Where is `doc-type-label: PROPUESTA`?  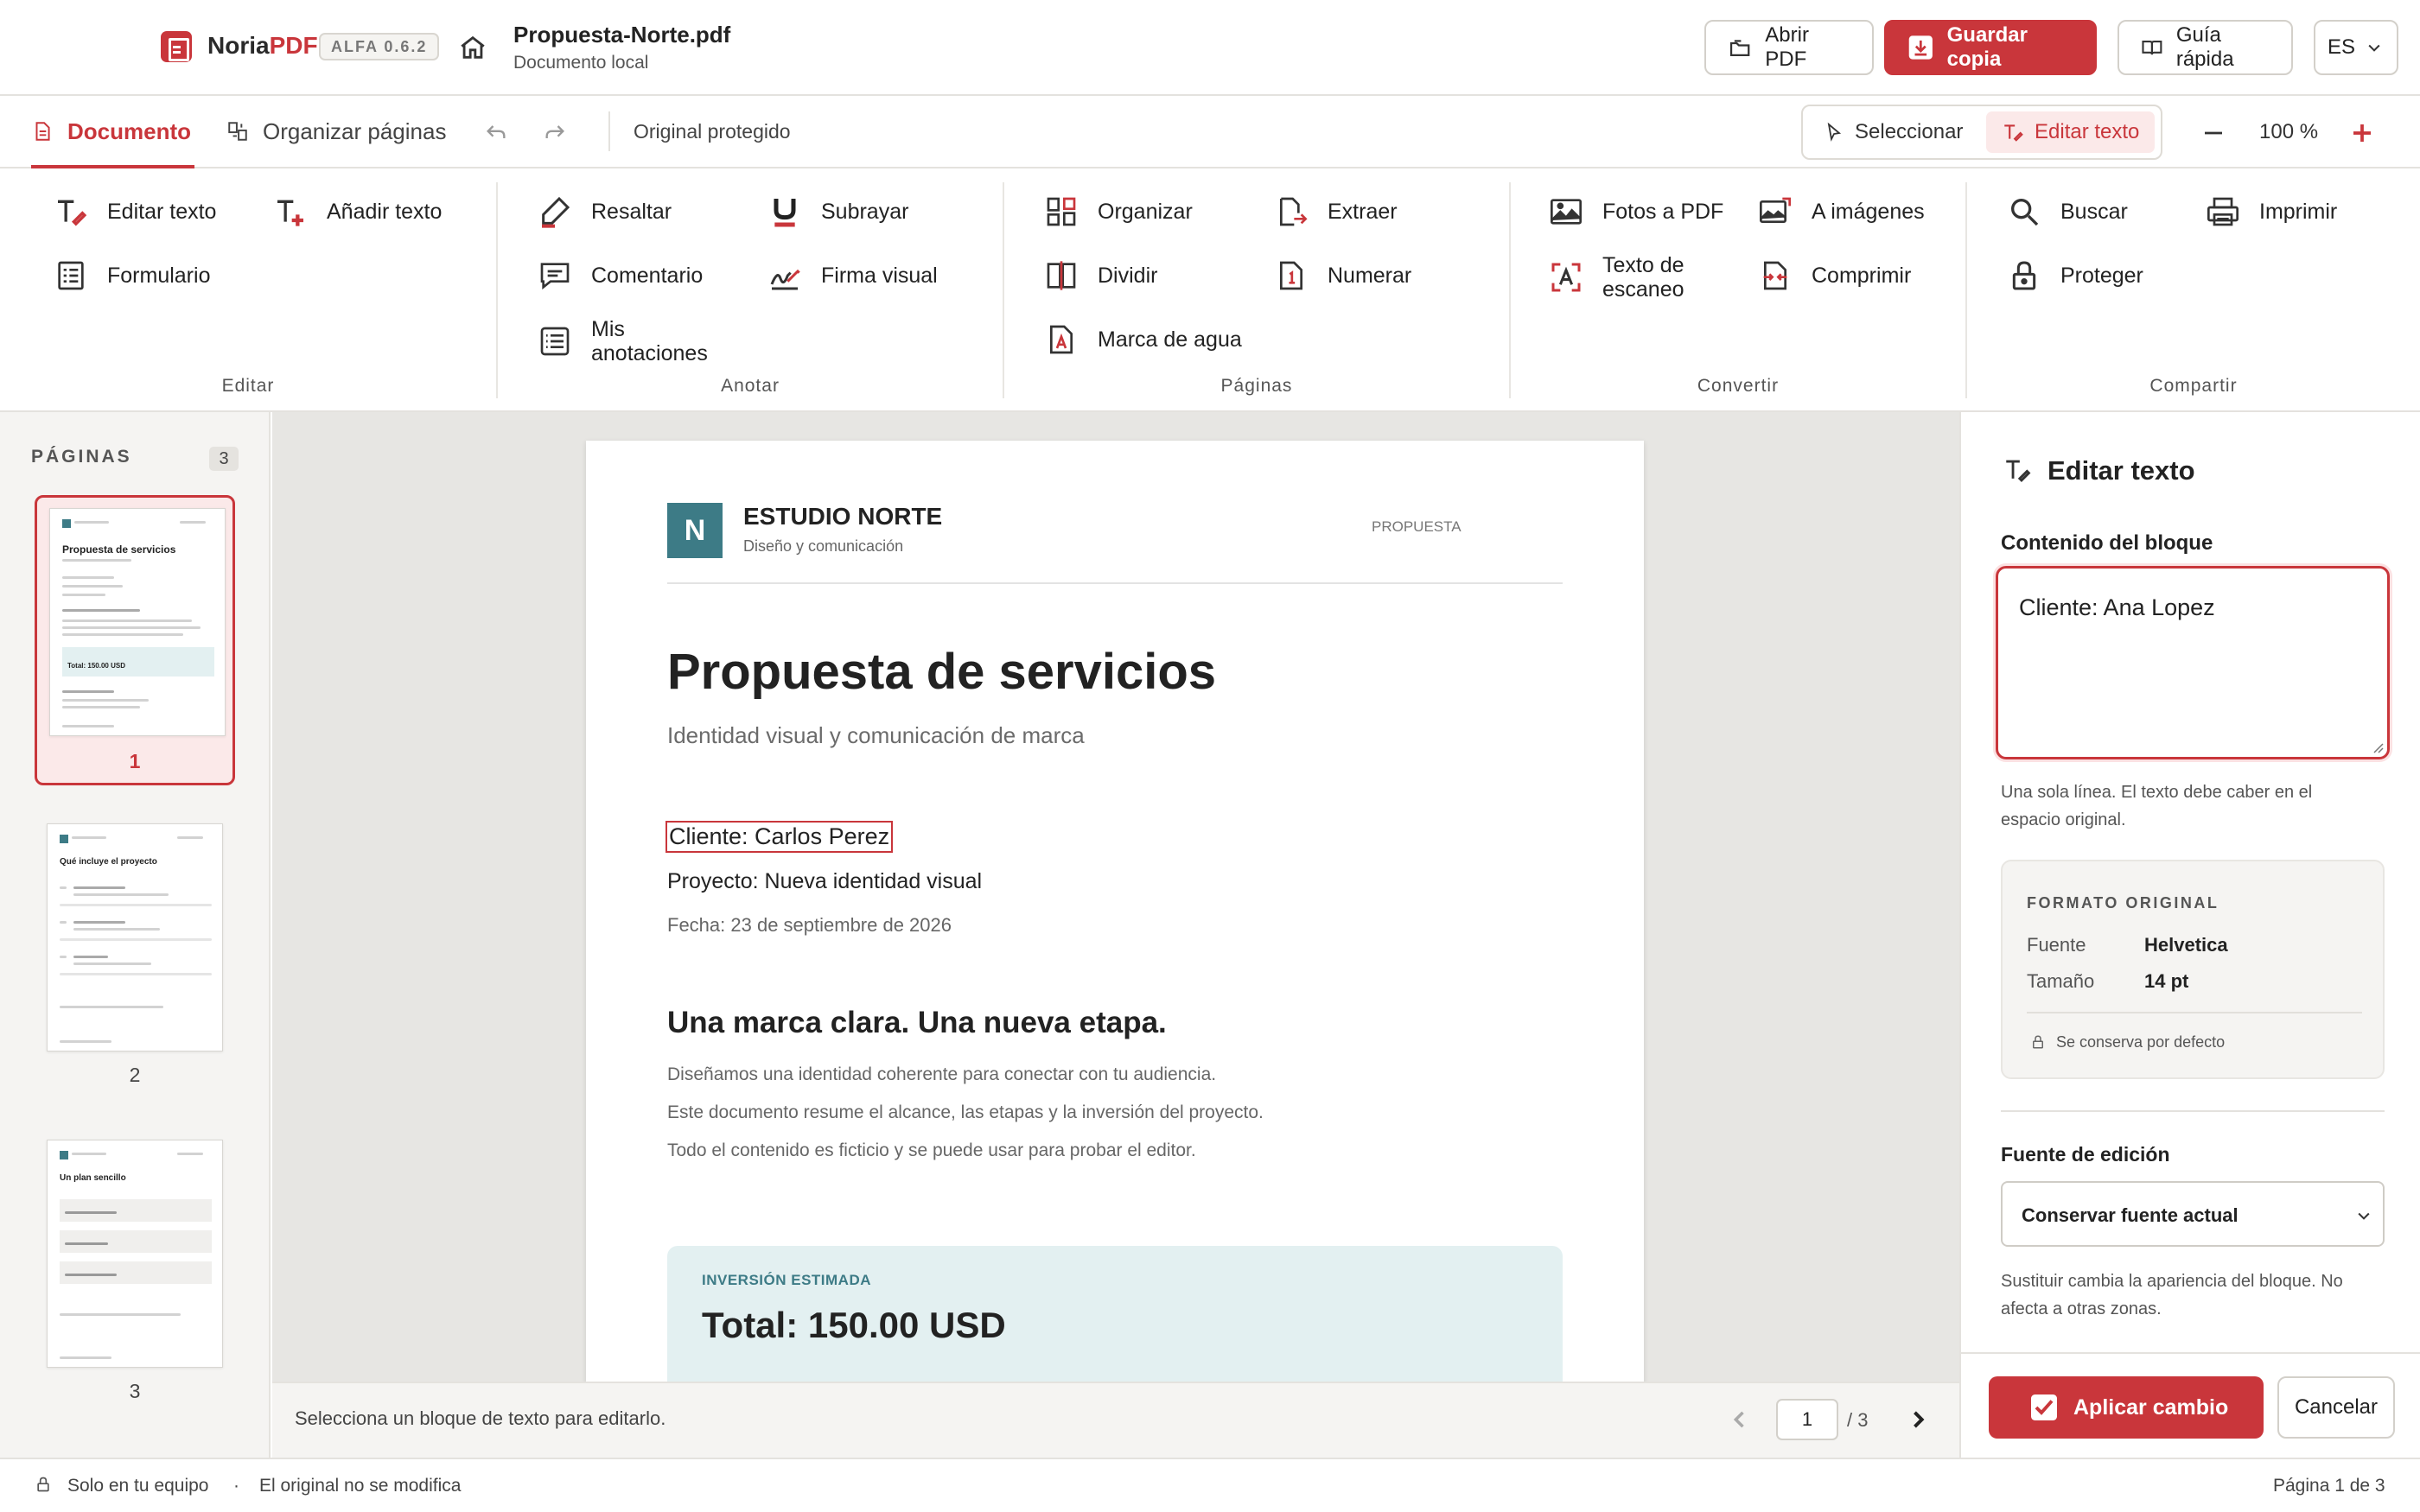
doc-type-label: PROPUESTA is located at coordinates (1417, 526).